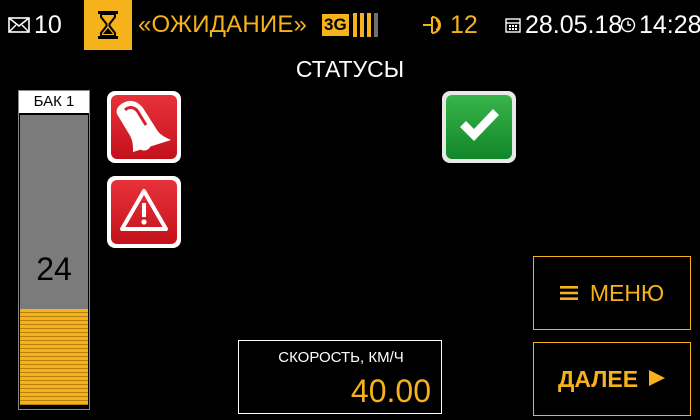 This screenshot has height=420, width=700. What do you see at coordinates (628, 25) in the screenshot?
I see `clock-icon` at bounding box center [628, 25].